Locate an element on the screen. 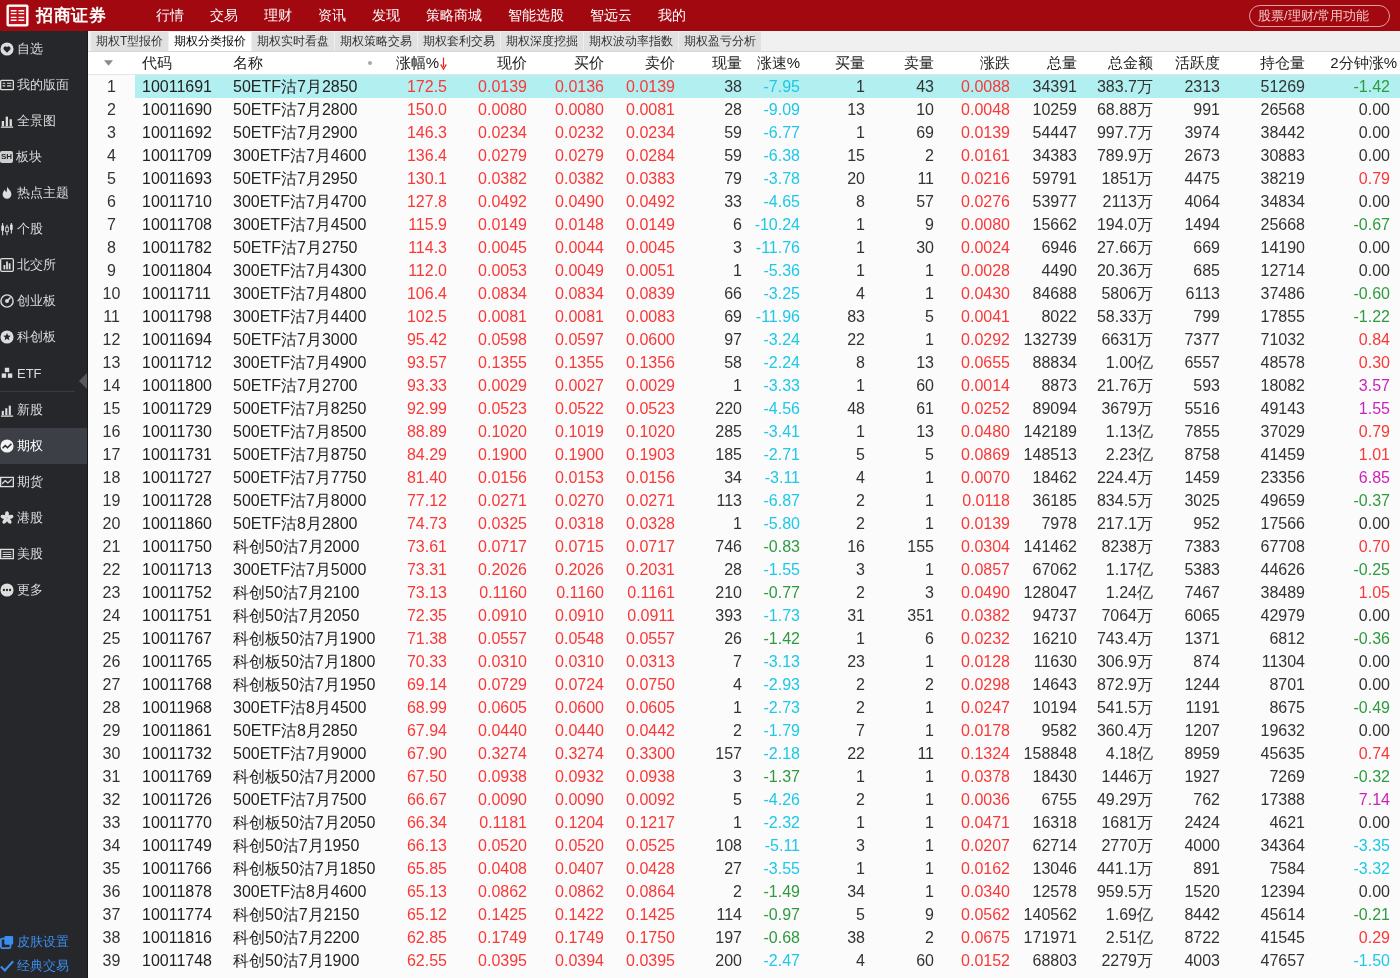 Image resolution: width=1400 pixels, height=978 pixels. menu-item: 策略商城 is located at coordinates (454, 15).